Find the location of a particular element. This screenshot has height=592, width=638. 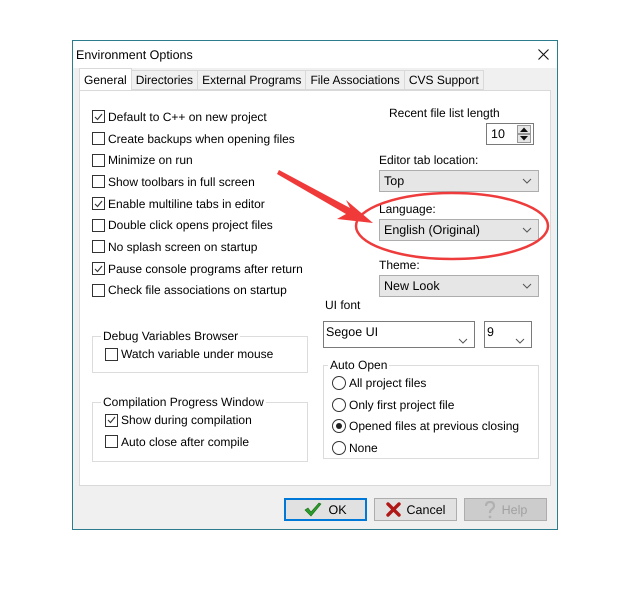

close-icon is located at coordinates (543, 54).